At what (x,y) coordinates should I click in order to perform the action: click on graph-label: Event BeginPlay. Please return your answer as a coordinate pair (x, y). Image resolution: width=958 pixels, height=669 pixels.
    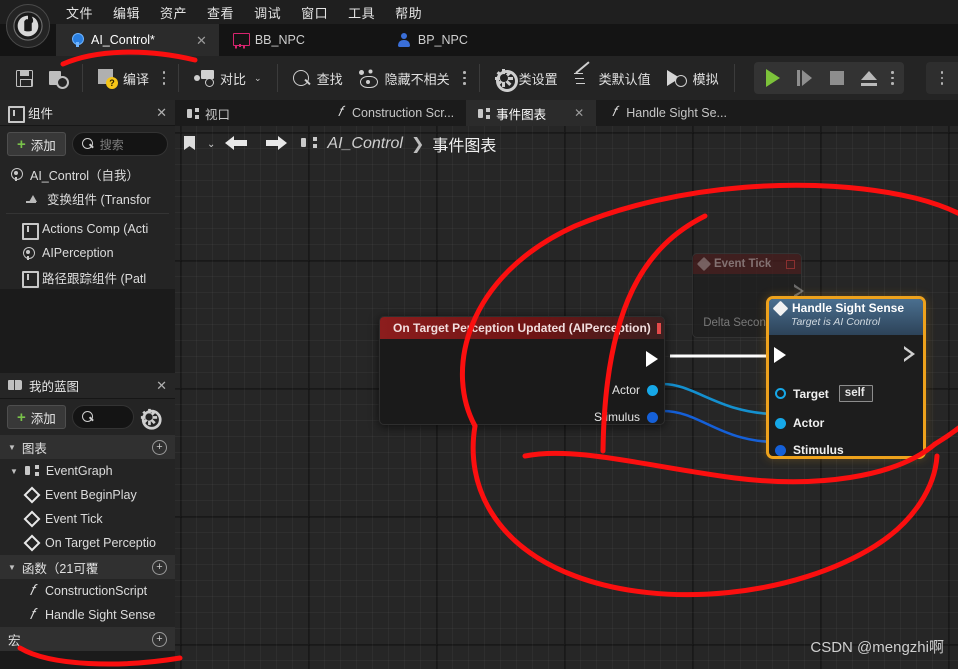
    Looking at the image, I should click on (91, 495).